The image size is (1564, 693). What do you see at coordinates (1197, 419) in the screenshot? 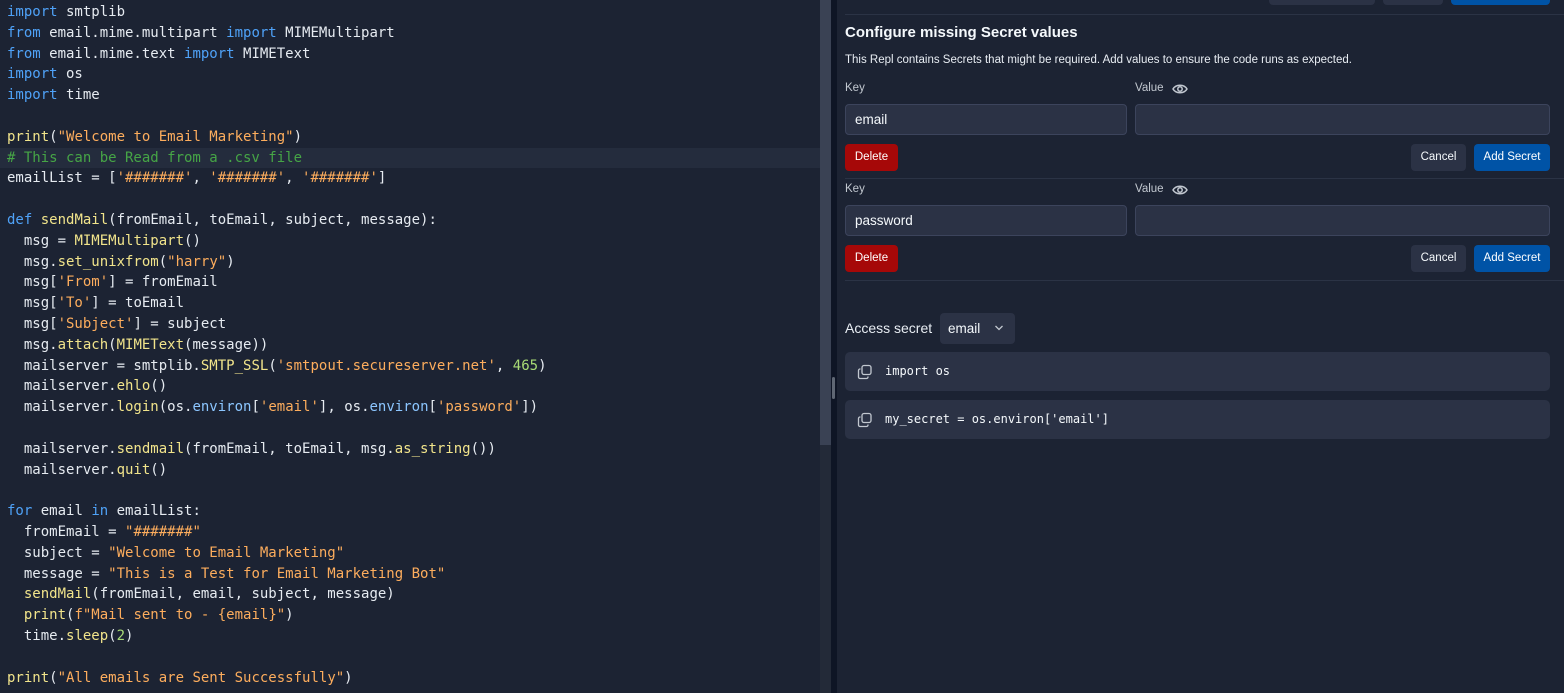
I see `code-snippet: my_secret = os.environ['email']` at bounding box center [1197, 419].